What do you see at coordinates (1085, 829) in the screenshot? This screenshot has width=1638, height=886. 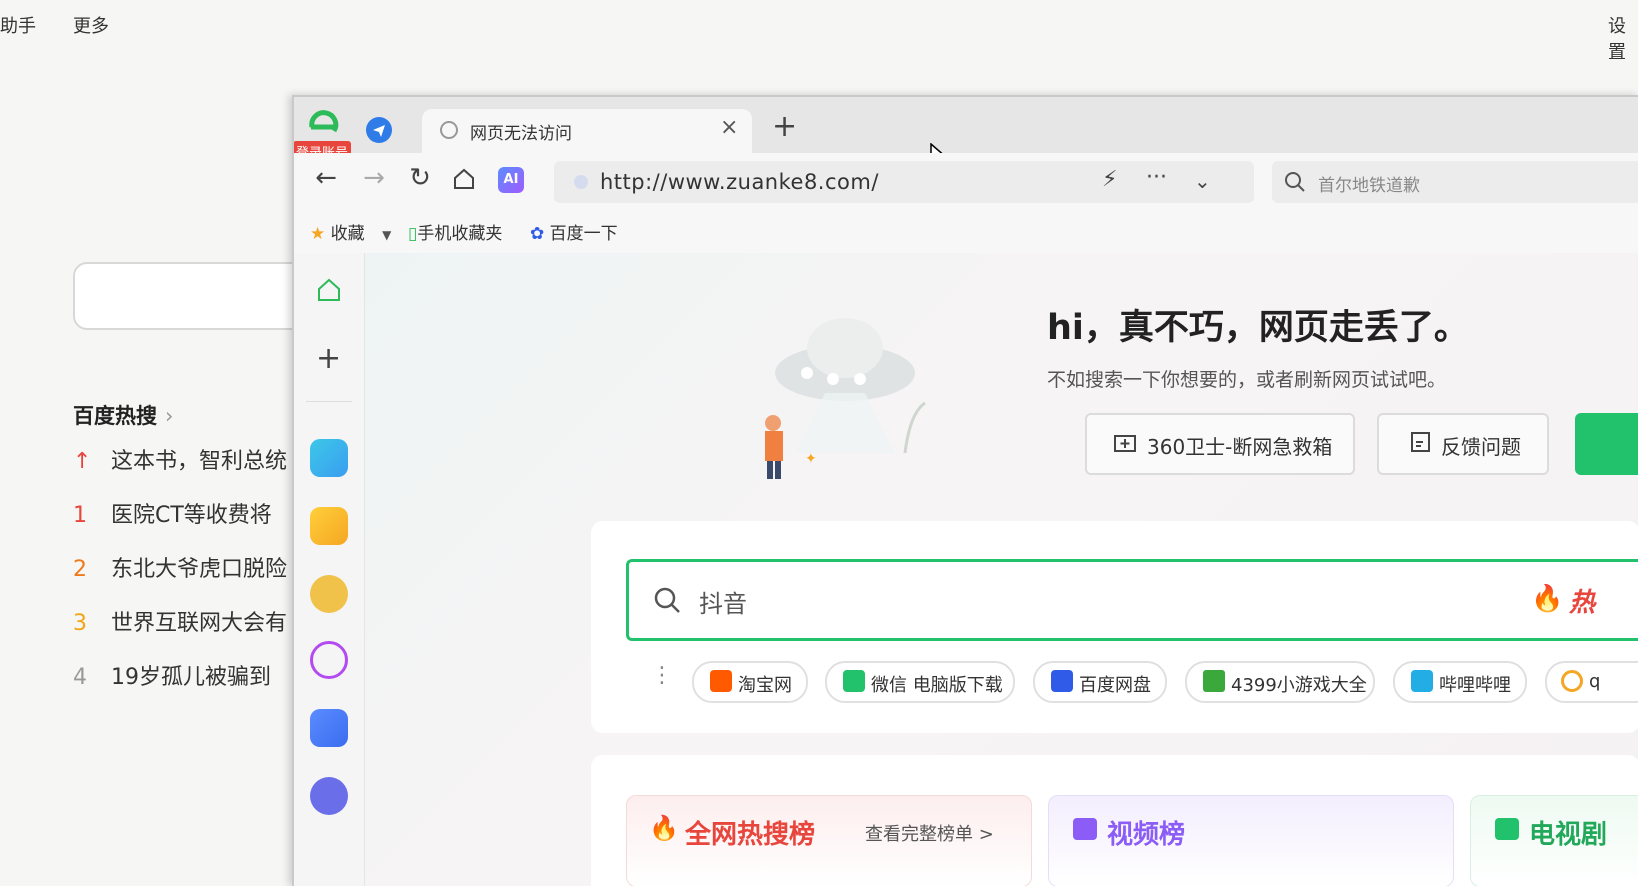 I see `video-icon` at bounding box center [1085, 829].